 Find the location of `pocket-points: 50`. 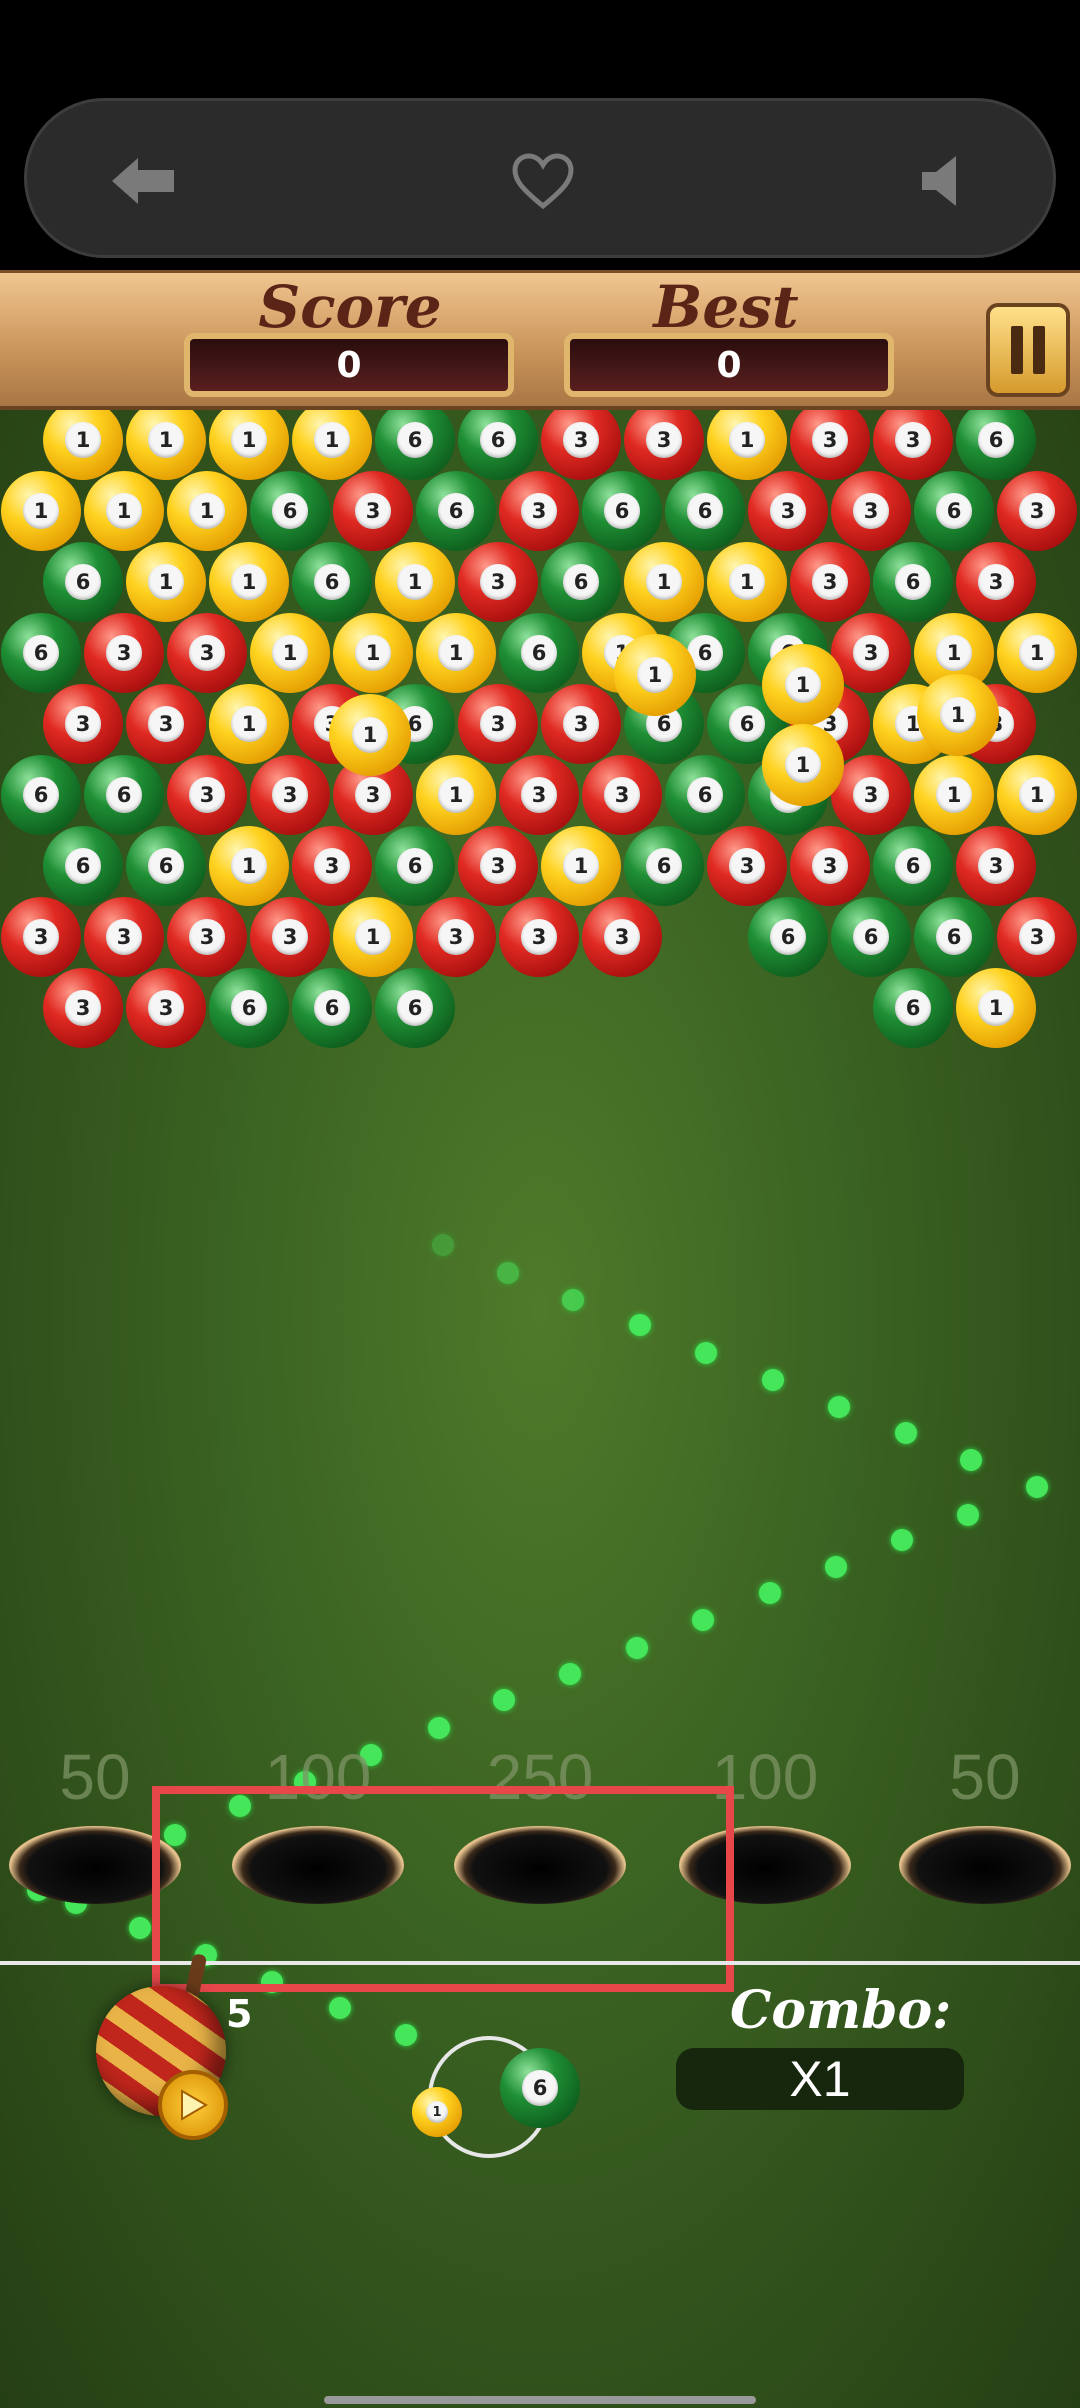

pocket-points: 50 is located at coordinates (985, 1777).